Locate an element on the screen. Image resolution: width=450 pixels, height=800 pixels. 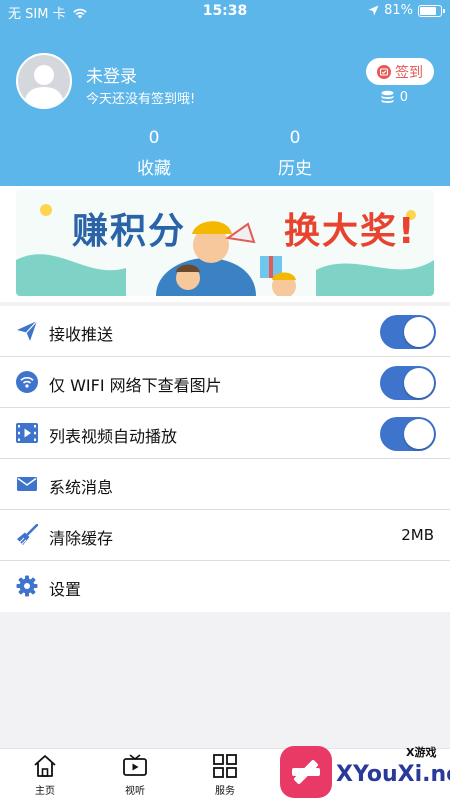
coin-balance: 0 is located at coordinates (394, 97).